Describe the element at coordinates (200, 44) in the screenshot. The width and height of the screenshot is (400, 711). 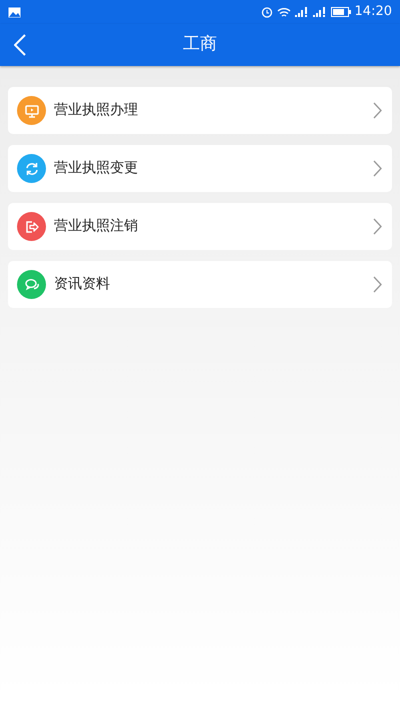
I see `page-title: 工商` at that location.